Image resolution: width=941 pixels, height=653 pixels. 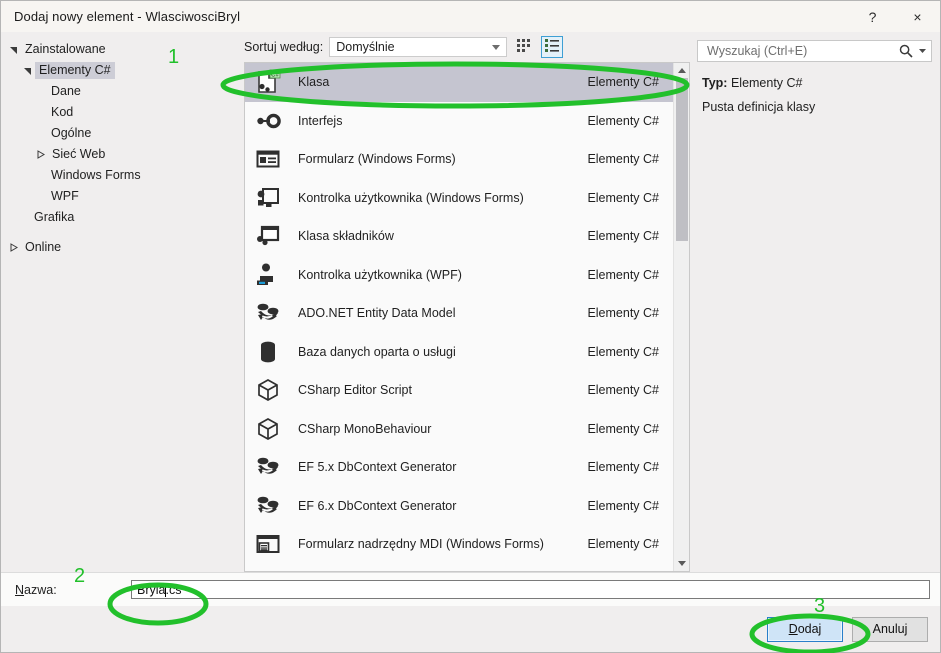 I want to click on tree-item-windows-forms: Windows Forms, so click(x=120, y=175).